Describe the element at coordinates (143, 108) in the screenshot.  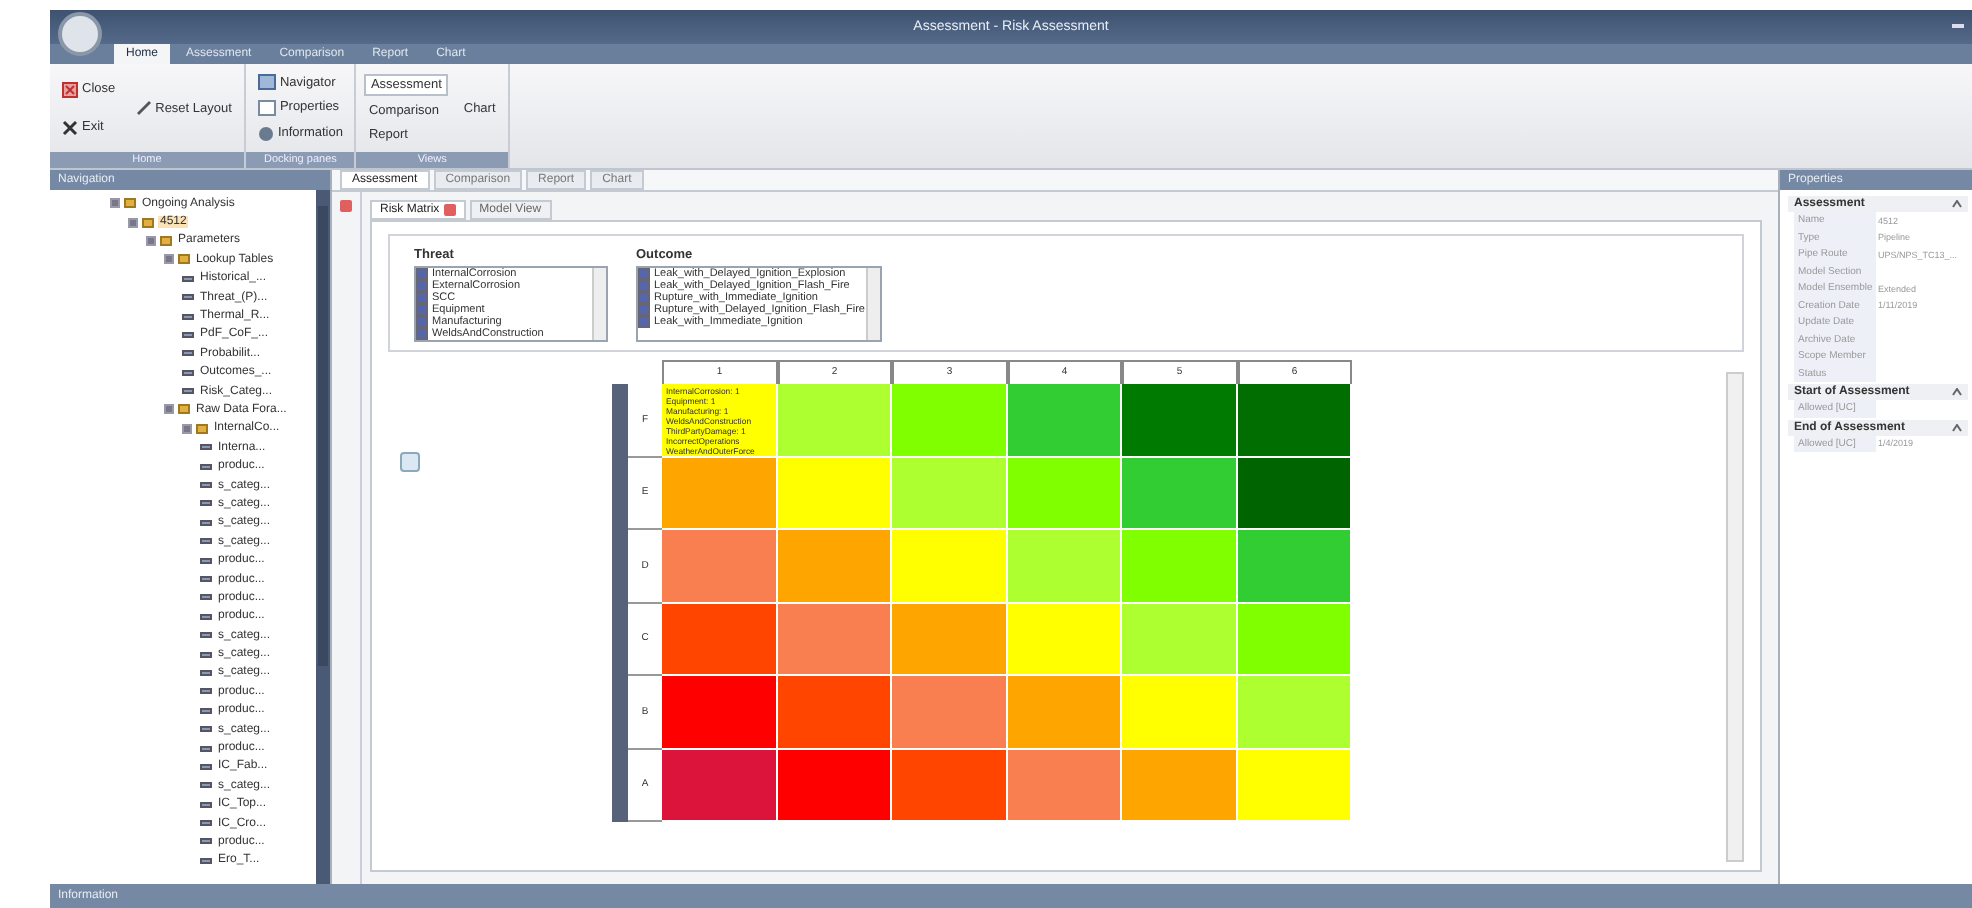
I see `brush-icon` at that location.